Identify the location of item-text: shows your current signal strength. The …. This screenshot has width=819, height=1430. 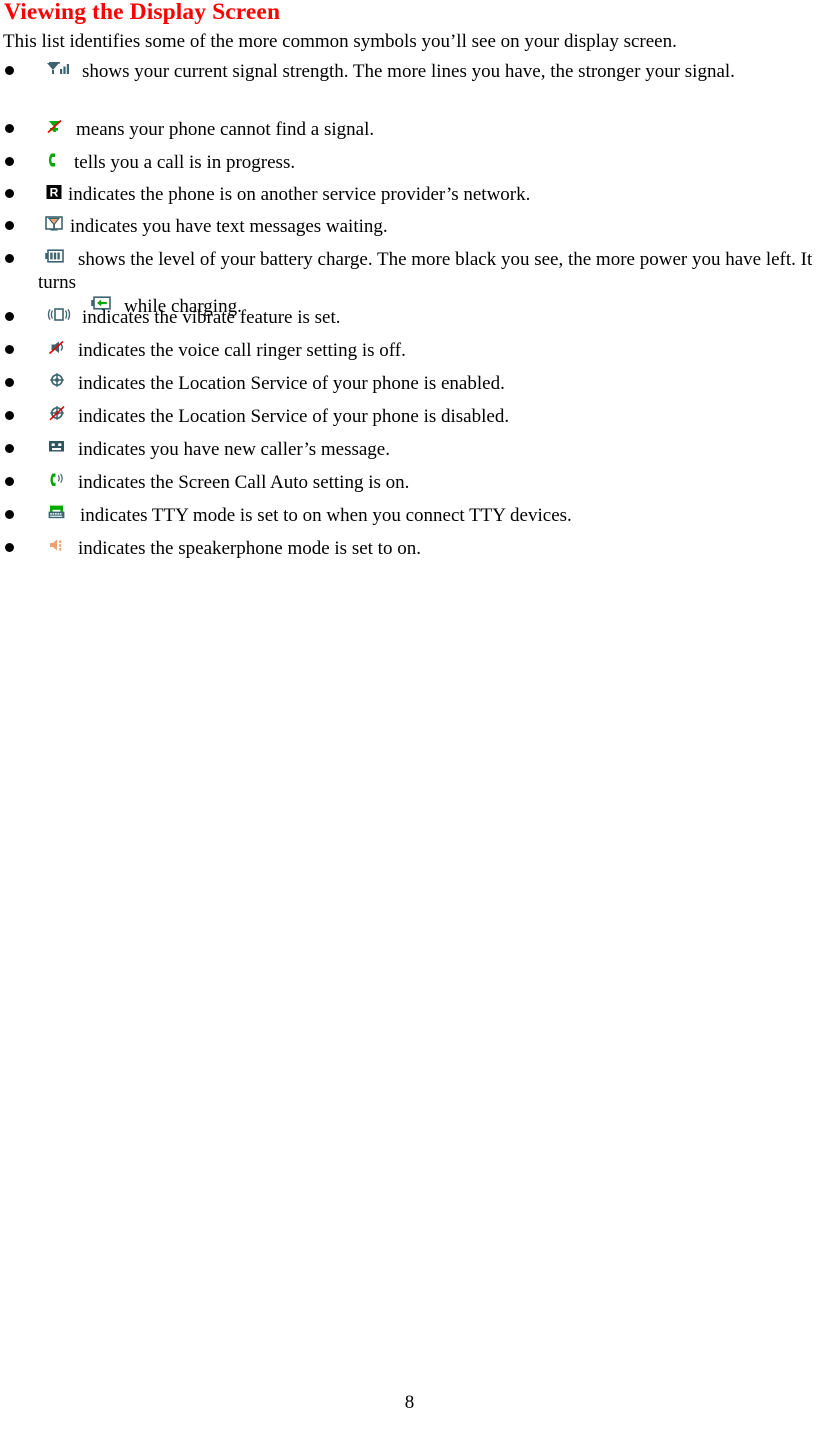
(408, 71).